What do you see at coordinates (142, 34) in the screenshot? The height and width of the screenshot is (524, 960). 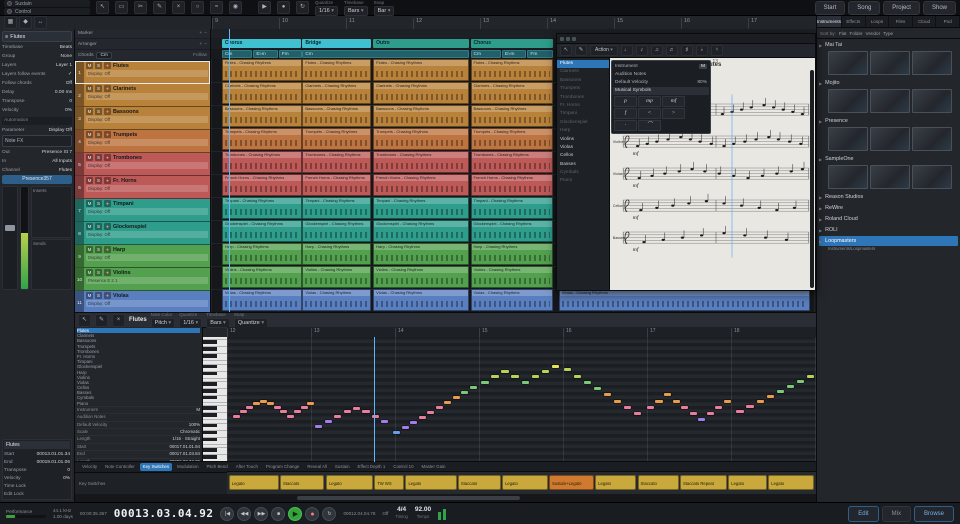 I see `marker-lane-header: Marker + −` at bounding box center [142, 34].